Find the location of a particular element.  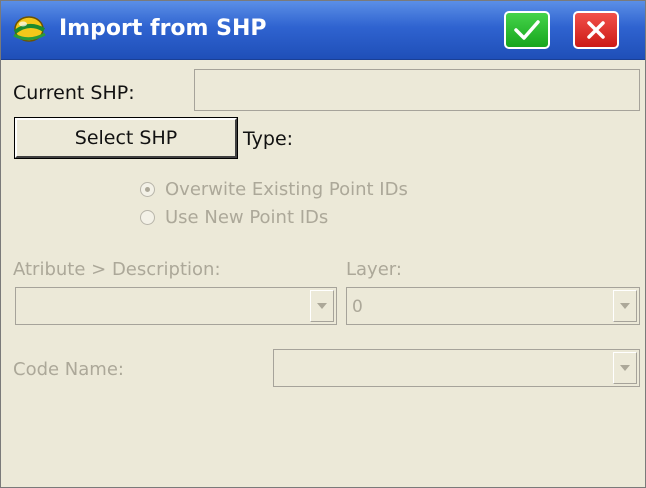

ok-button is located at coordinates (527, 30).